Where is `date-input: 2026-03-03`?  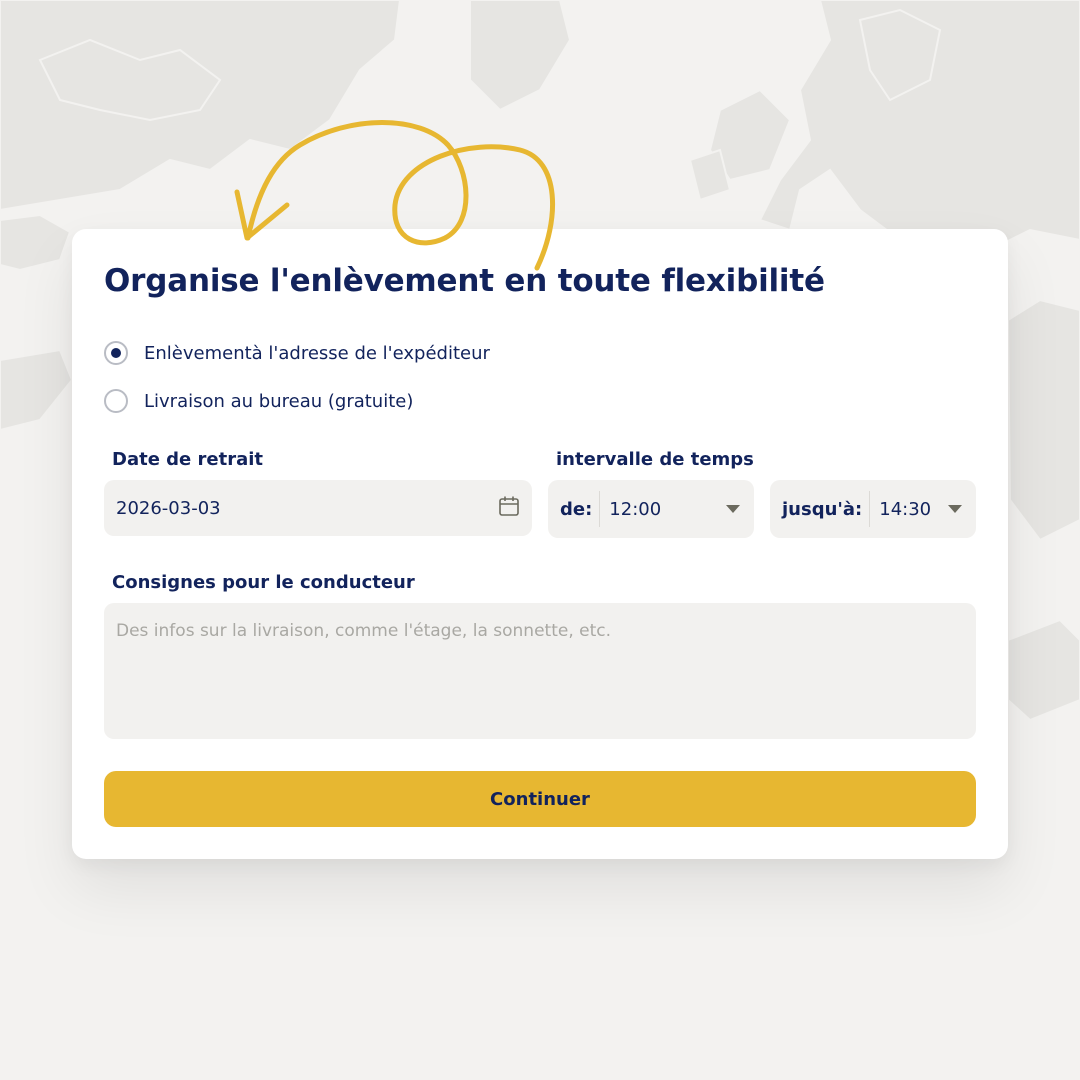 date-input: 2026-03-03 is located at coordinates (318, 508).